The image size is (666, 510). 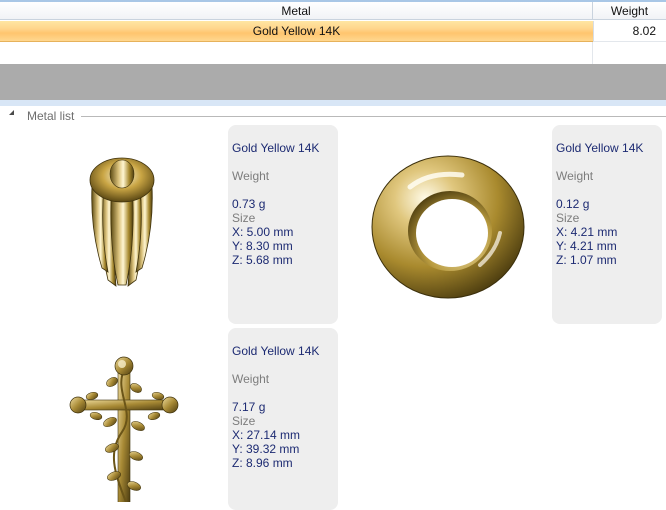 What do you see at coordinates (266, 449) in the screenshot?
I see `size-y: Y: 39.32 mm` at bounding box center [266, 449].